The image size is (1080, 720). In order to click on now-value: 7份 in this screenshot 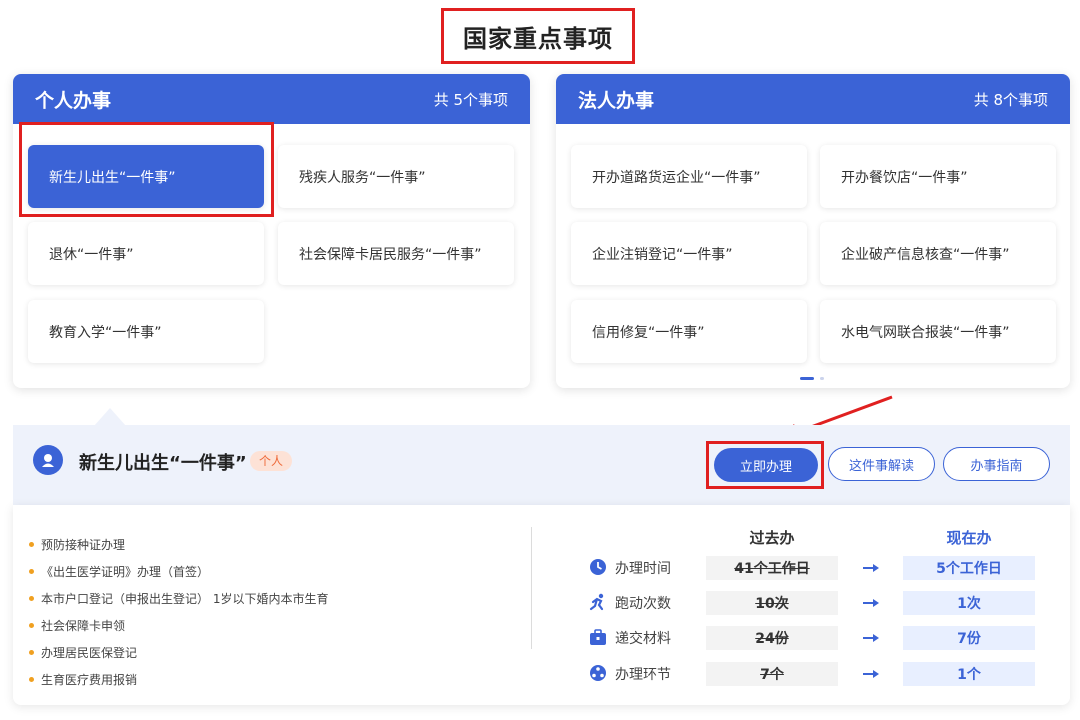, I will do `click(969, 638)`.